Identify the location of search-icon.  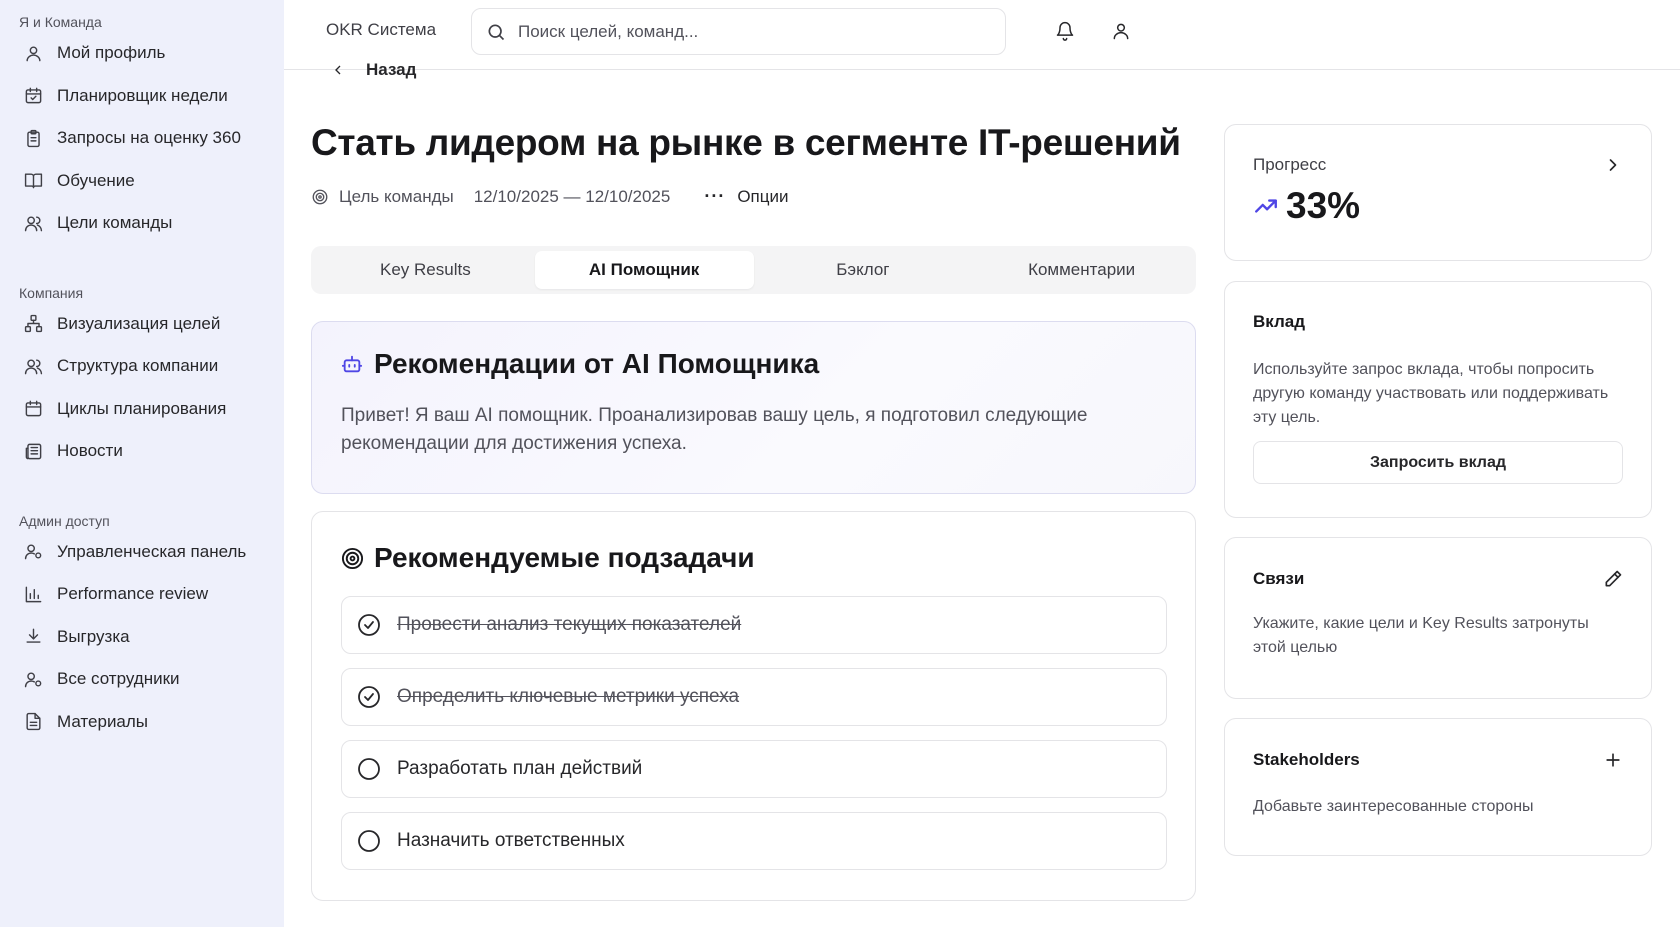
(496, 32).